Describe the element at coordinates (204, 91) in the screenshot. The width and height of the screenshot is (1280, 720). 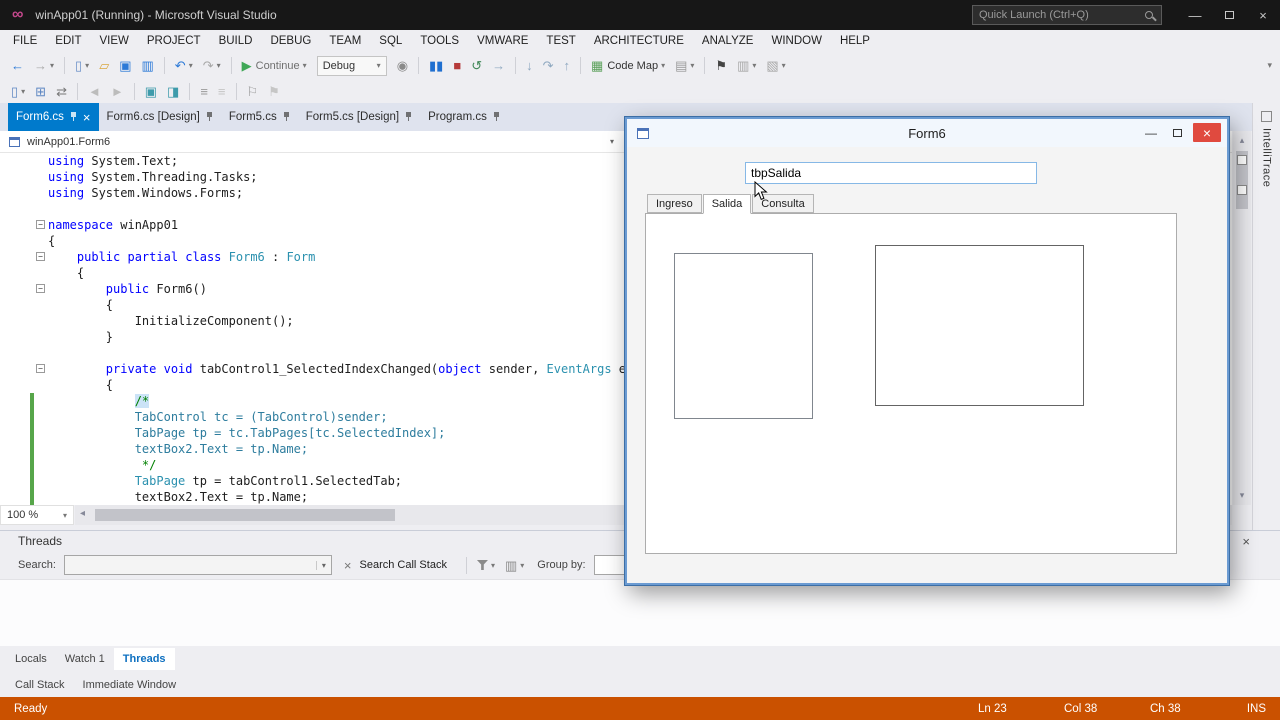
I see `comment-icon: ≡` at that location.